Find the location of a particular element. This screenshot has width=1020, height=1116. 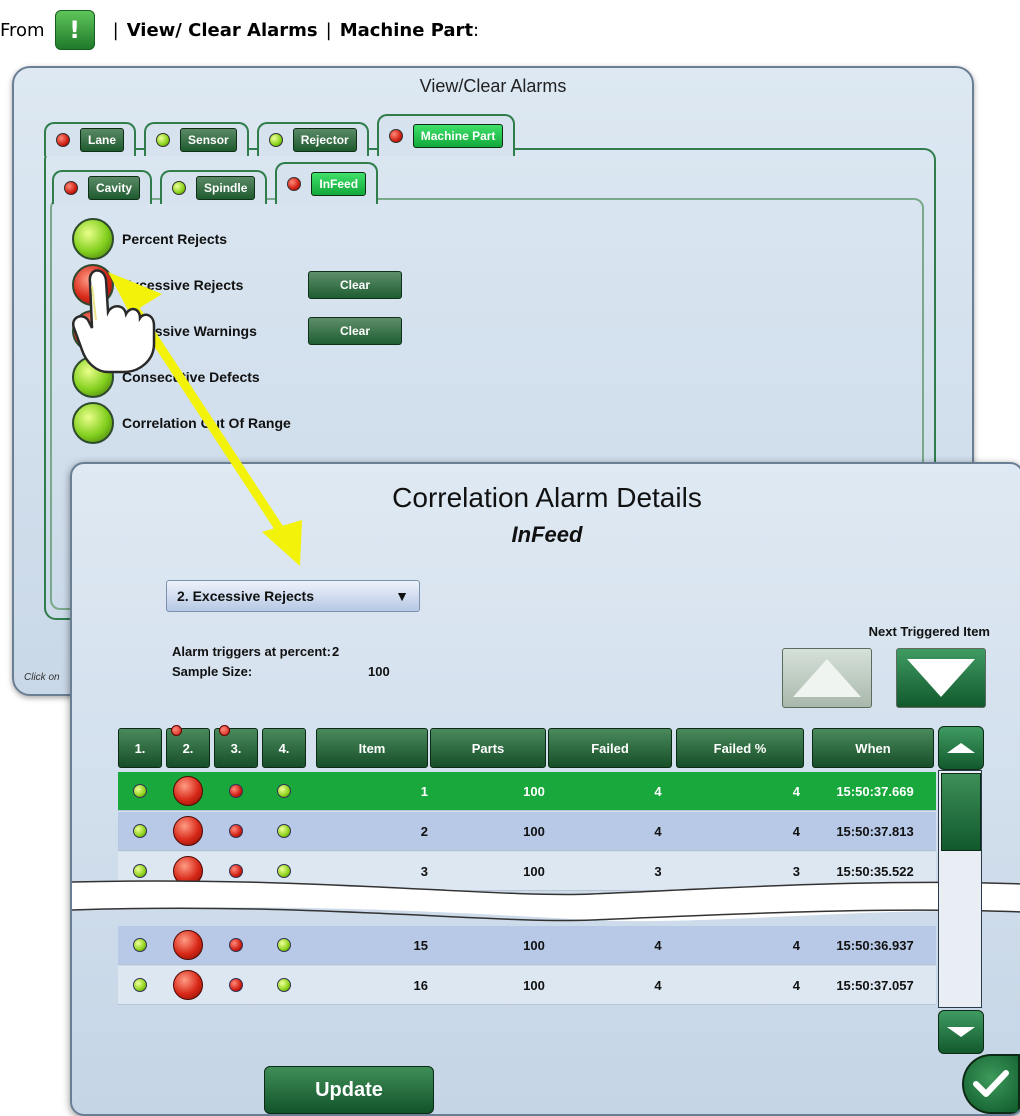

scroll-down-button is located at coordinates (961, 1032).